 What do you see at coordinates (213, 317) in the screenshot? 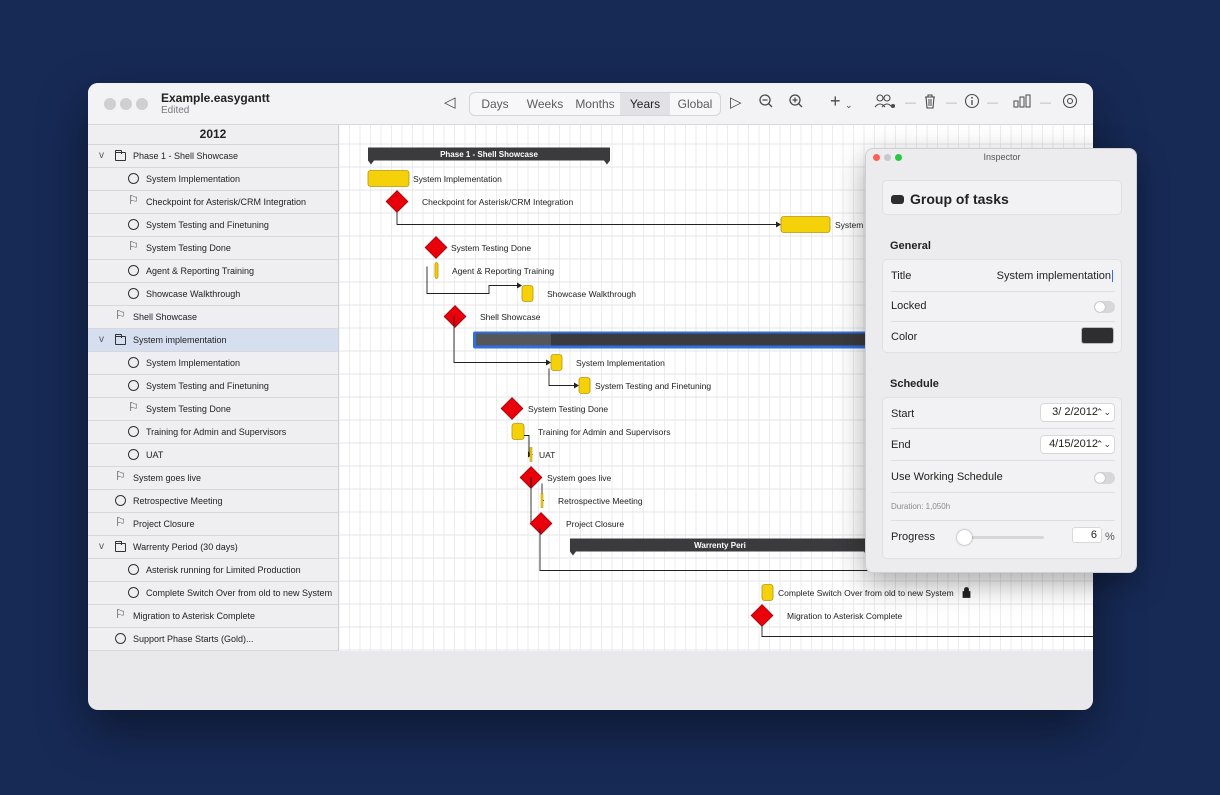
I see `task-row: ⚐ Shell Showcase` at bounding box center [213, 317].